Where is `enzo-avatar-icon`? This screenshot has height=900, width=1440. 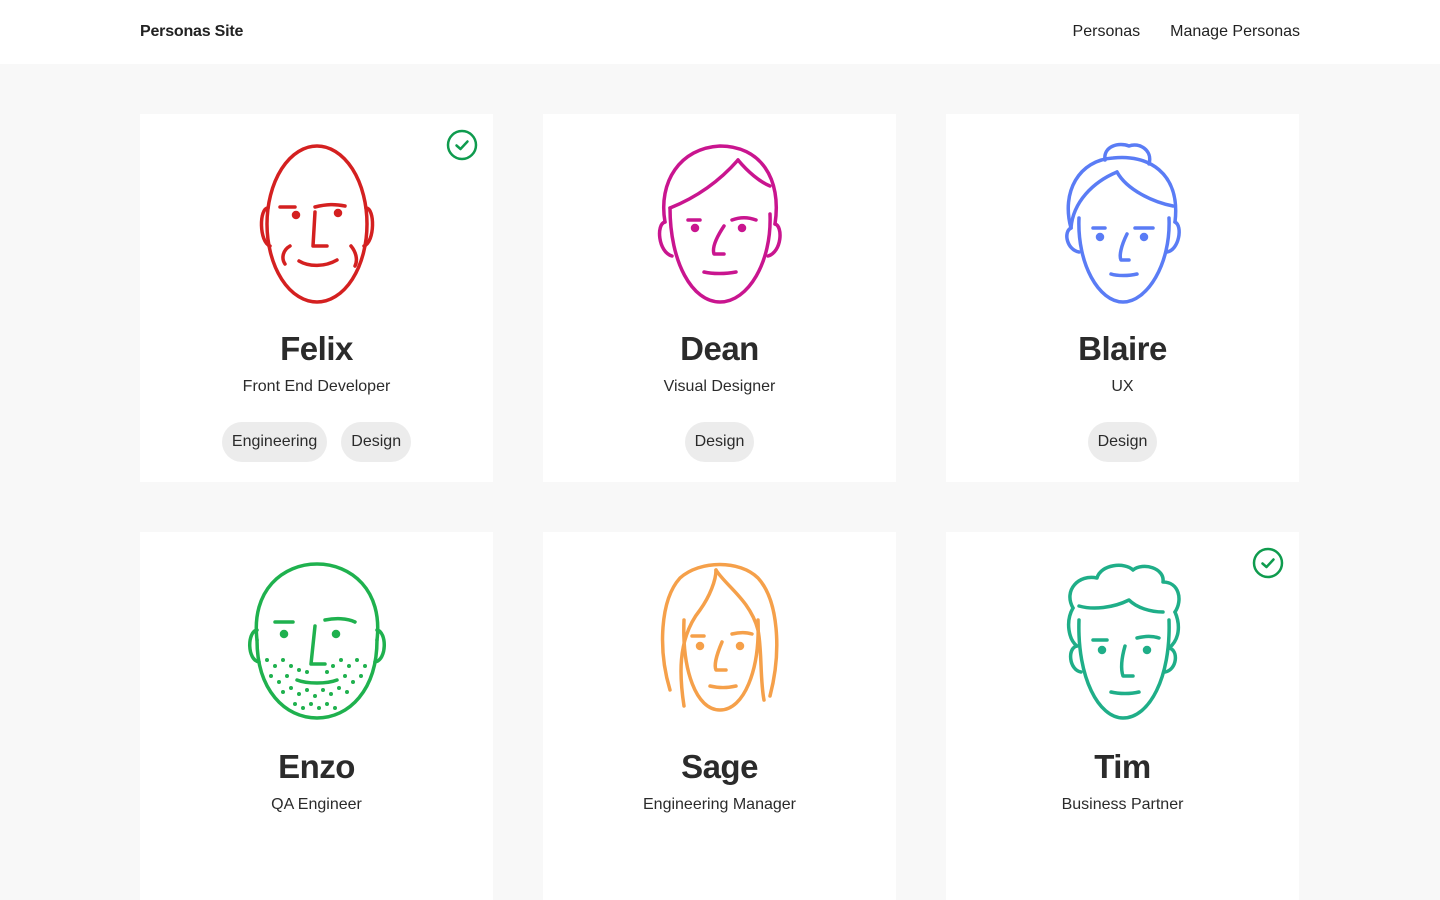
enzo-avatar-icon is located at coordinates (317, 642).